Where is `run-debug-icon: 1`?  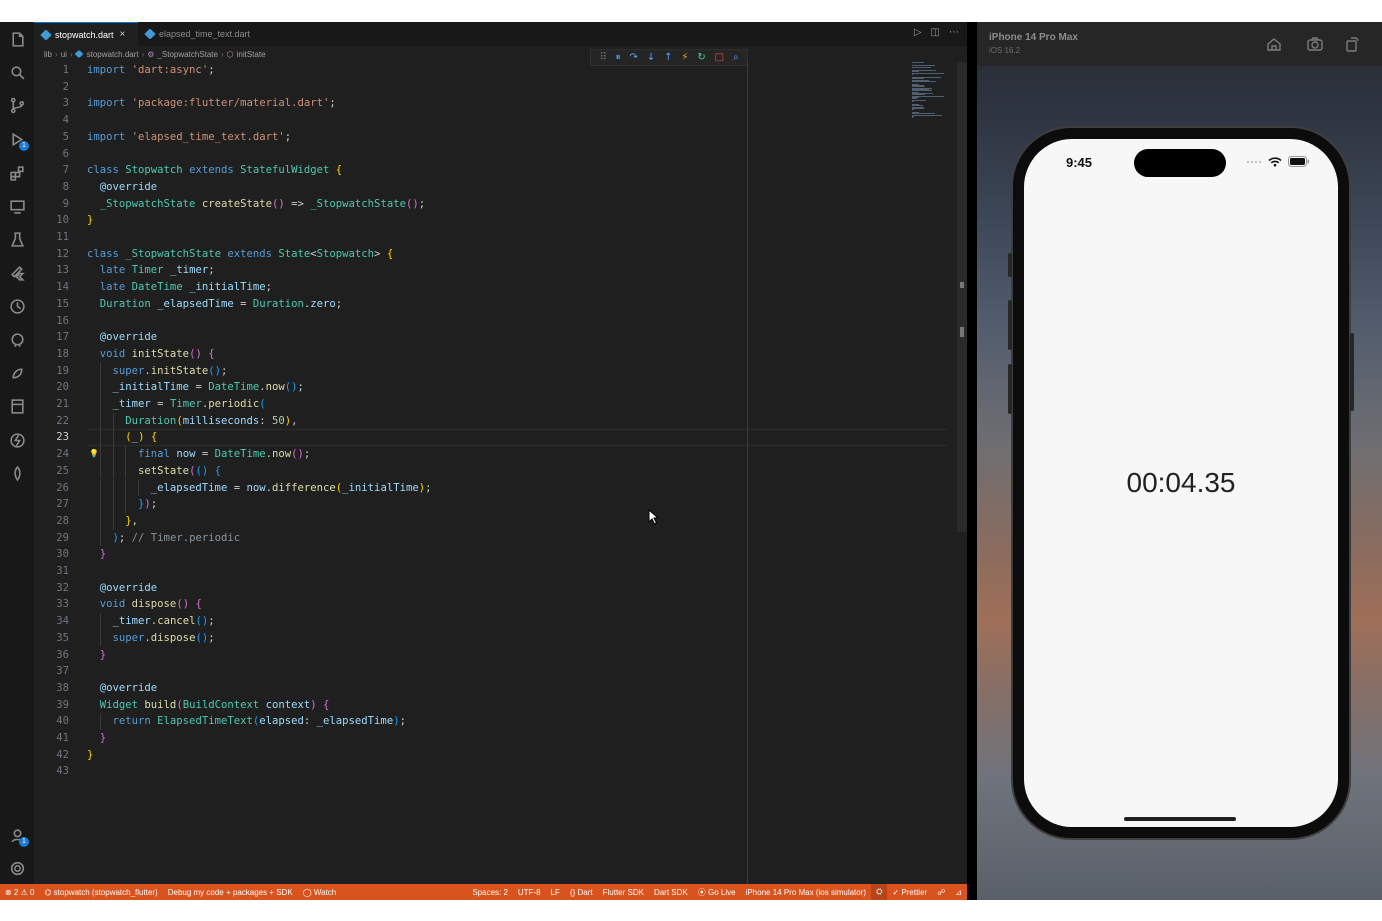 run-debug-icon: 1 is located at coordinates (17, 139).